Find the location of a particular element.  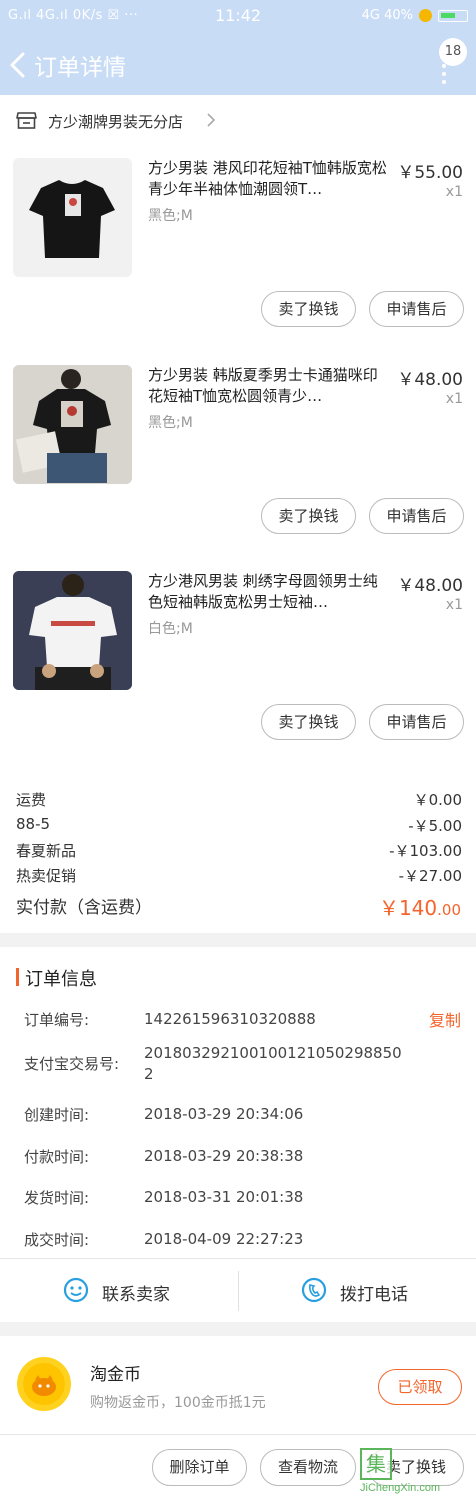

fee-value: -￥27.00 is located at coordinates (430, 876).